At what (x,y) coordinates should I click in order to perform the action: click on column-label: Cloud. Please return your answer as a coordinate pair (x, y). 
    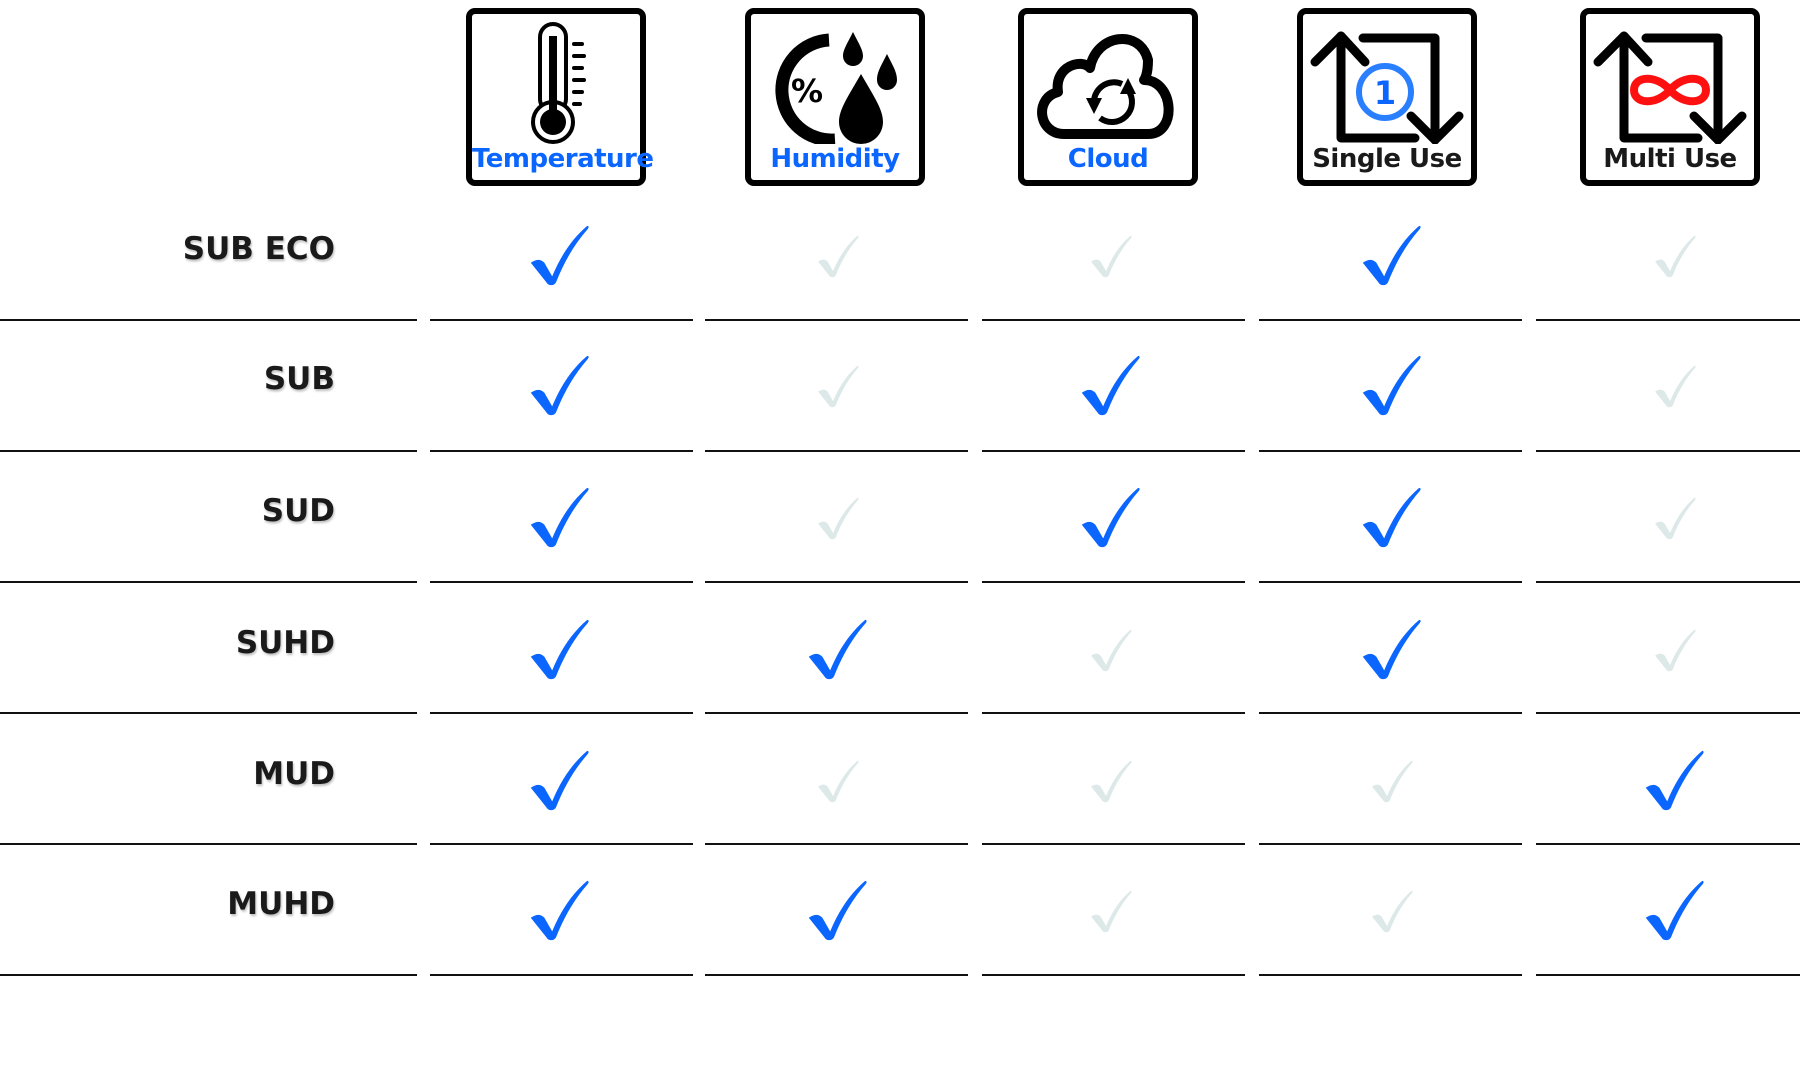
    Looking at the image, I should click on (1108, 159).